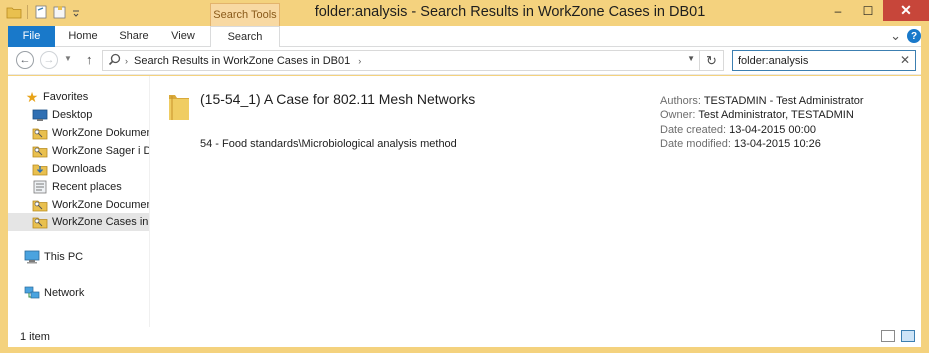  I want to click on customize-qat-icon, so click(76, 12).